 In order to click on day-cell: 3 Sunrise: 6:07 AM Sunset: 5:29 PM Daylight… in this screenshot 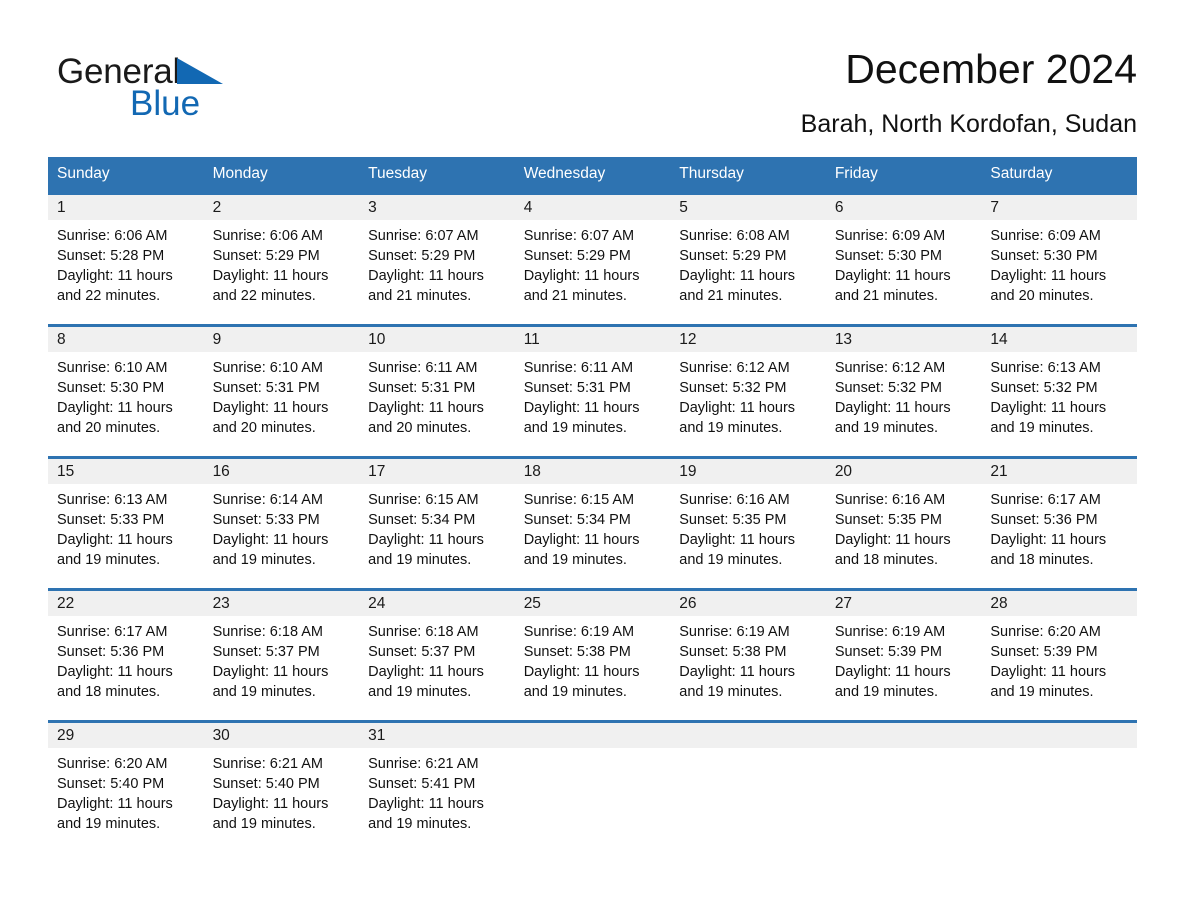, I will do `click(437, 251)`.